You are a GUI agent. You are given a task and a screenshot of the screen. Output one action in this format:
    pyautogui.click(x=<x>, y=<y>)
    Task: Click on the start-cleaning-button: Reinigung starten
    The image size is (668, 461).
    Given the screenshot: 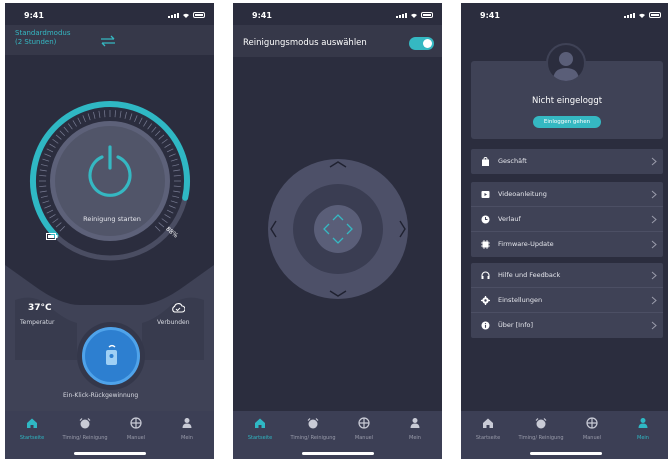 What is the action you would take?
    pyautogui.click(x=112, y=219)
    